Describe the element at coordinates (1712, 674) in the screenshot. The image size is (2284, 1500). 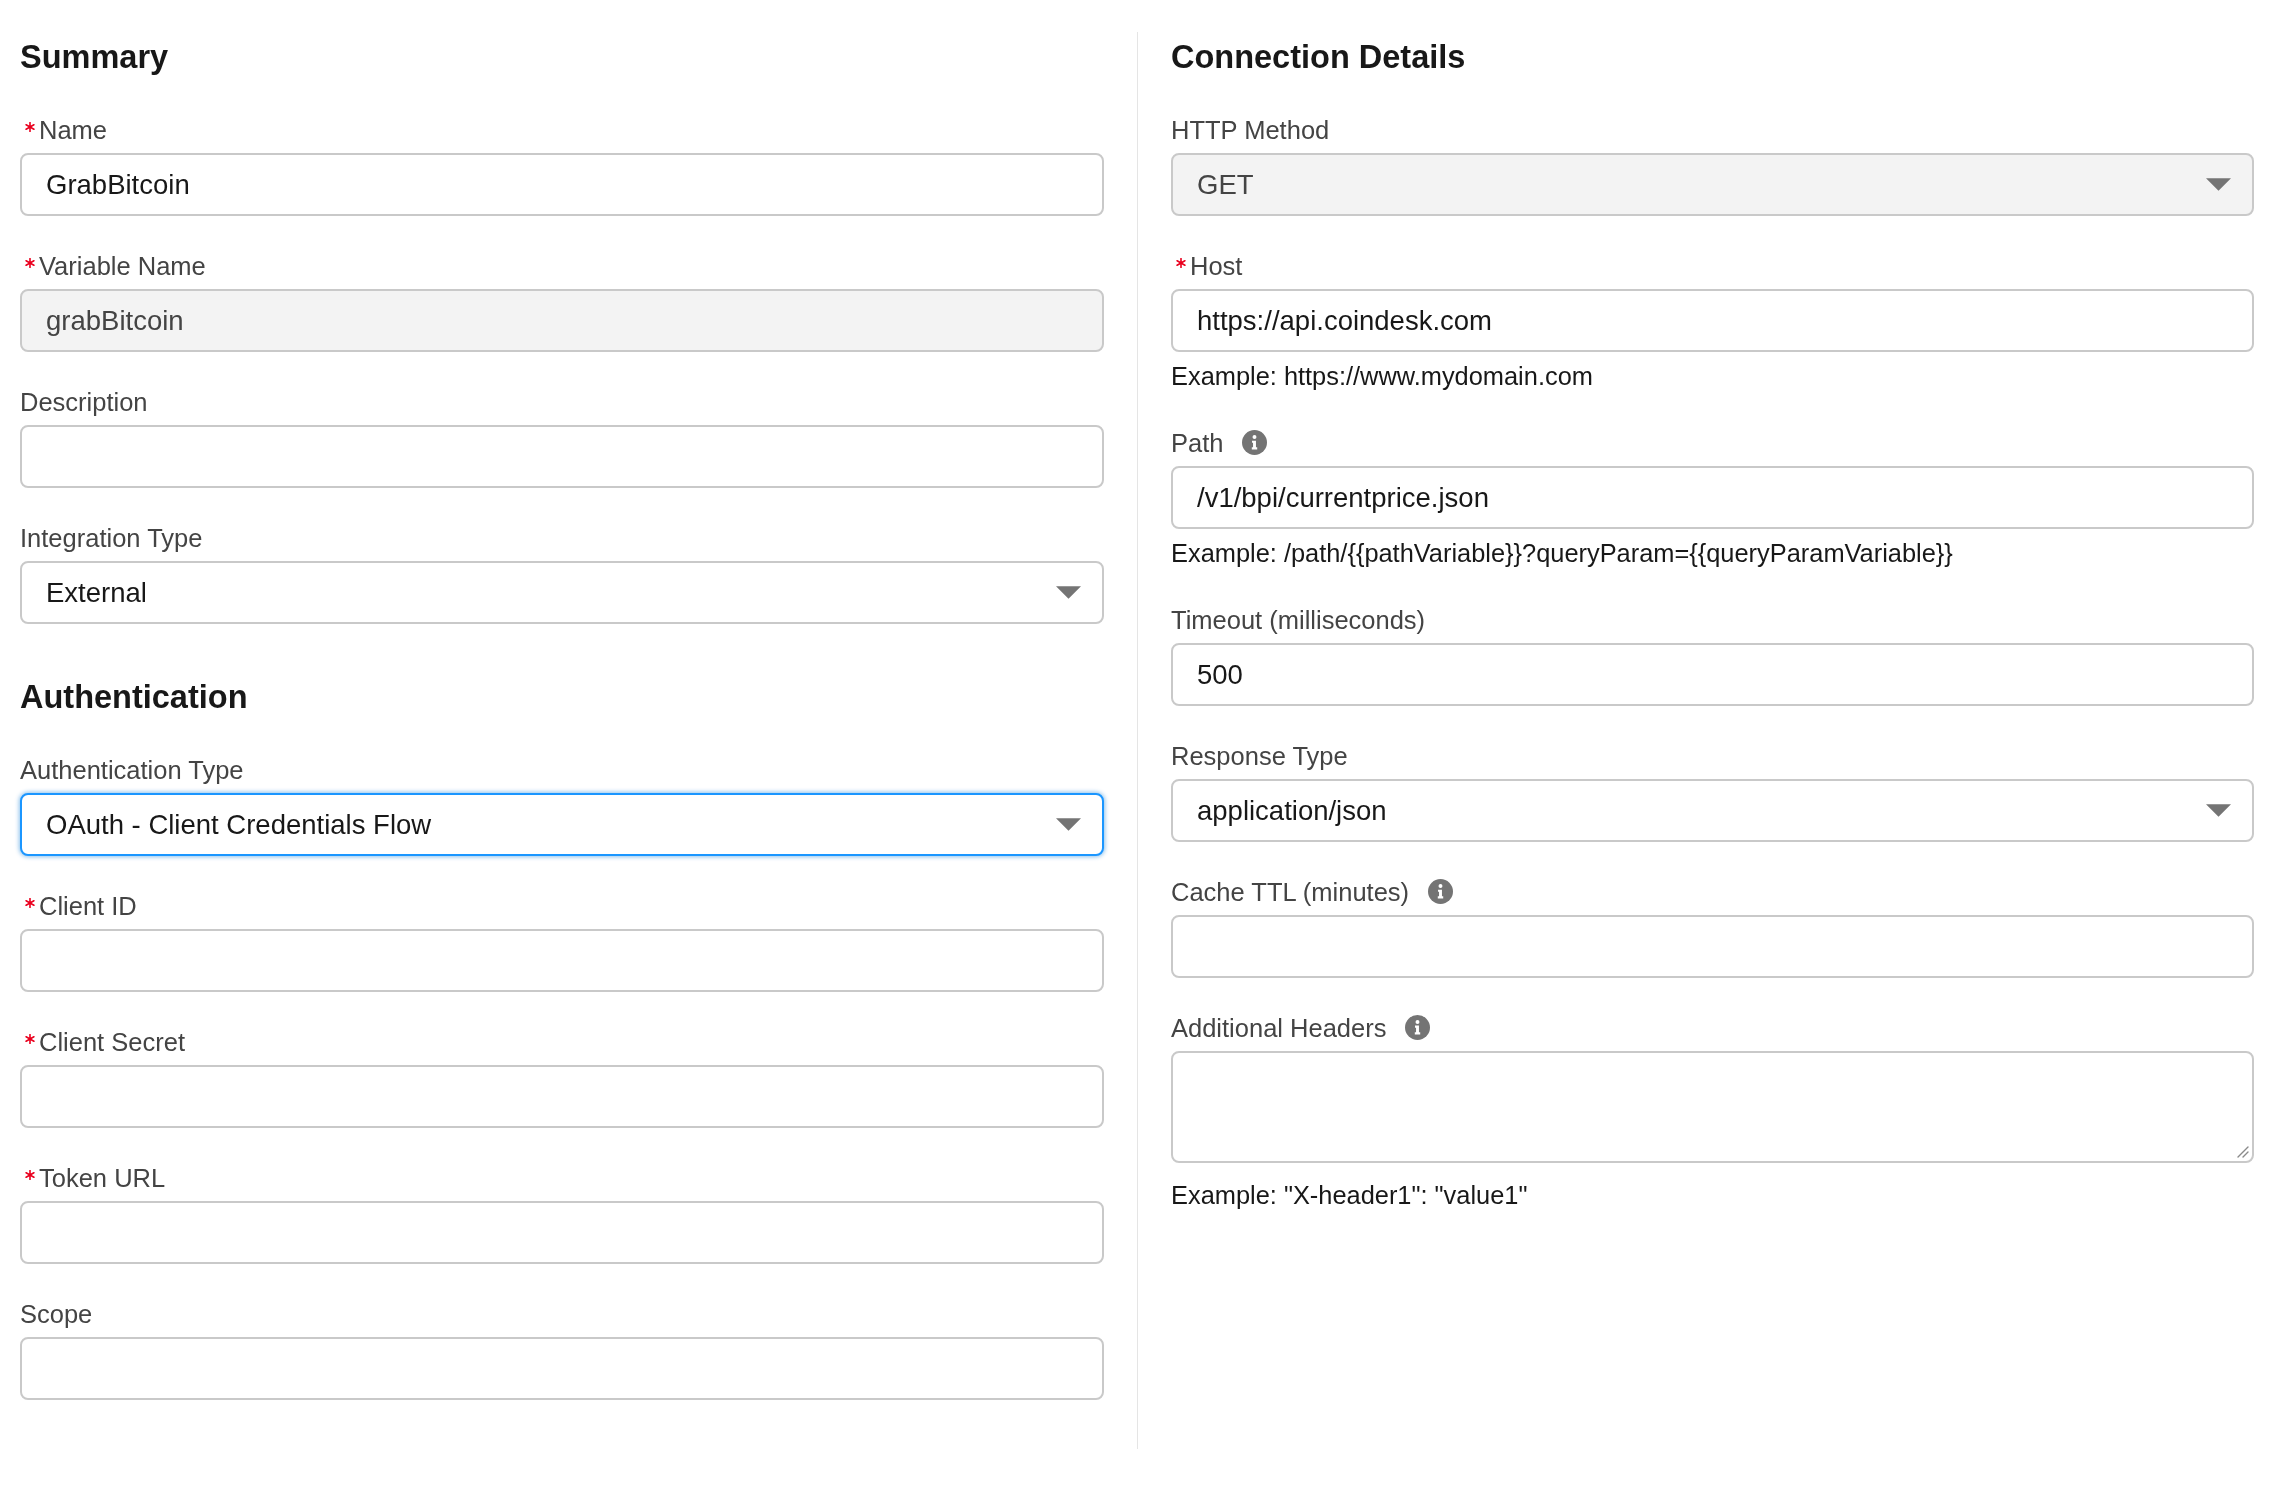
I see `input-field: 500` at that location.